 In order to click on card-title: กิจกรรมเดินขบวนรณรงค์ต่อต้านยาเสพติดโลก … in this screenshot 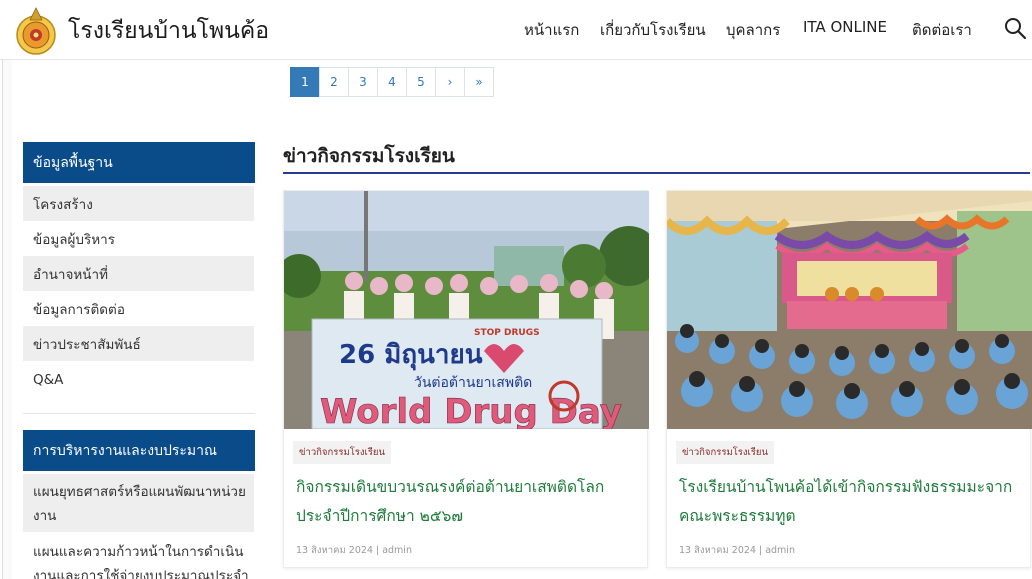, I will do `click(467, 502)`.